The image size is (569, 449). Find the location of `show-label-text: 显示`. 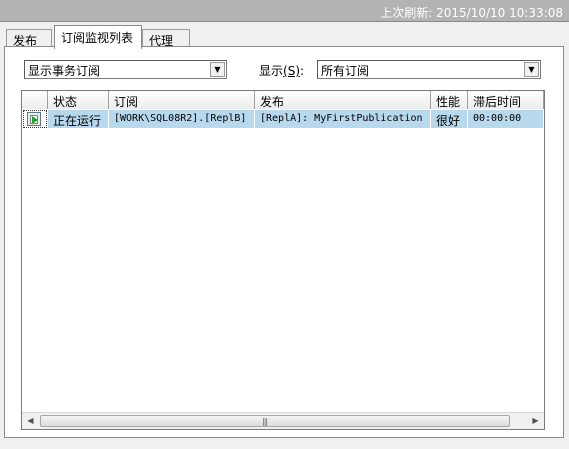

show-label-text: 显示 is located at coordinates (271, 71).